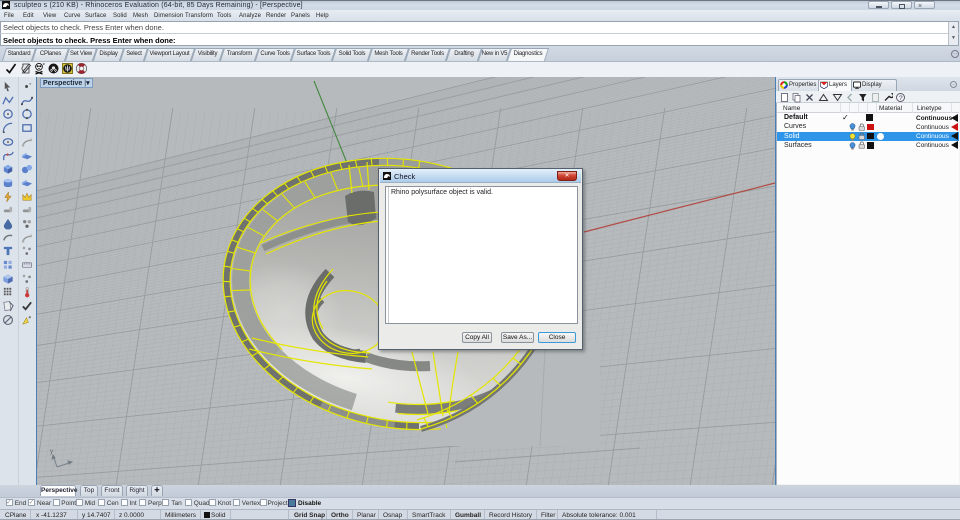  Describe the element at coordinates (51, 452) in the screenshot. I see `svg-text: y` at that location.